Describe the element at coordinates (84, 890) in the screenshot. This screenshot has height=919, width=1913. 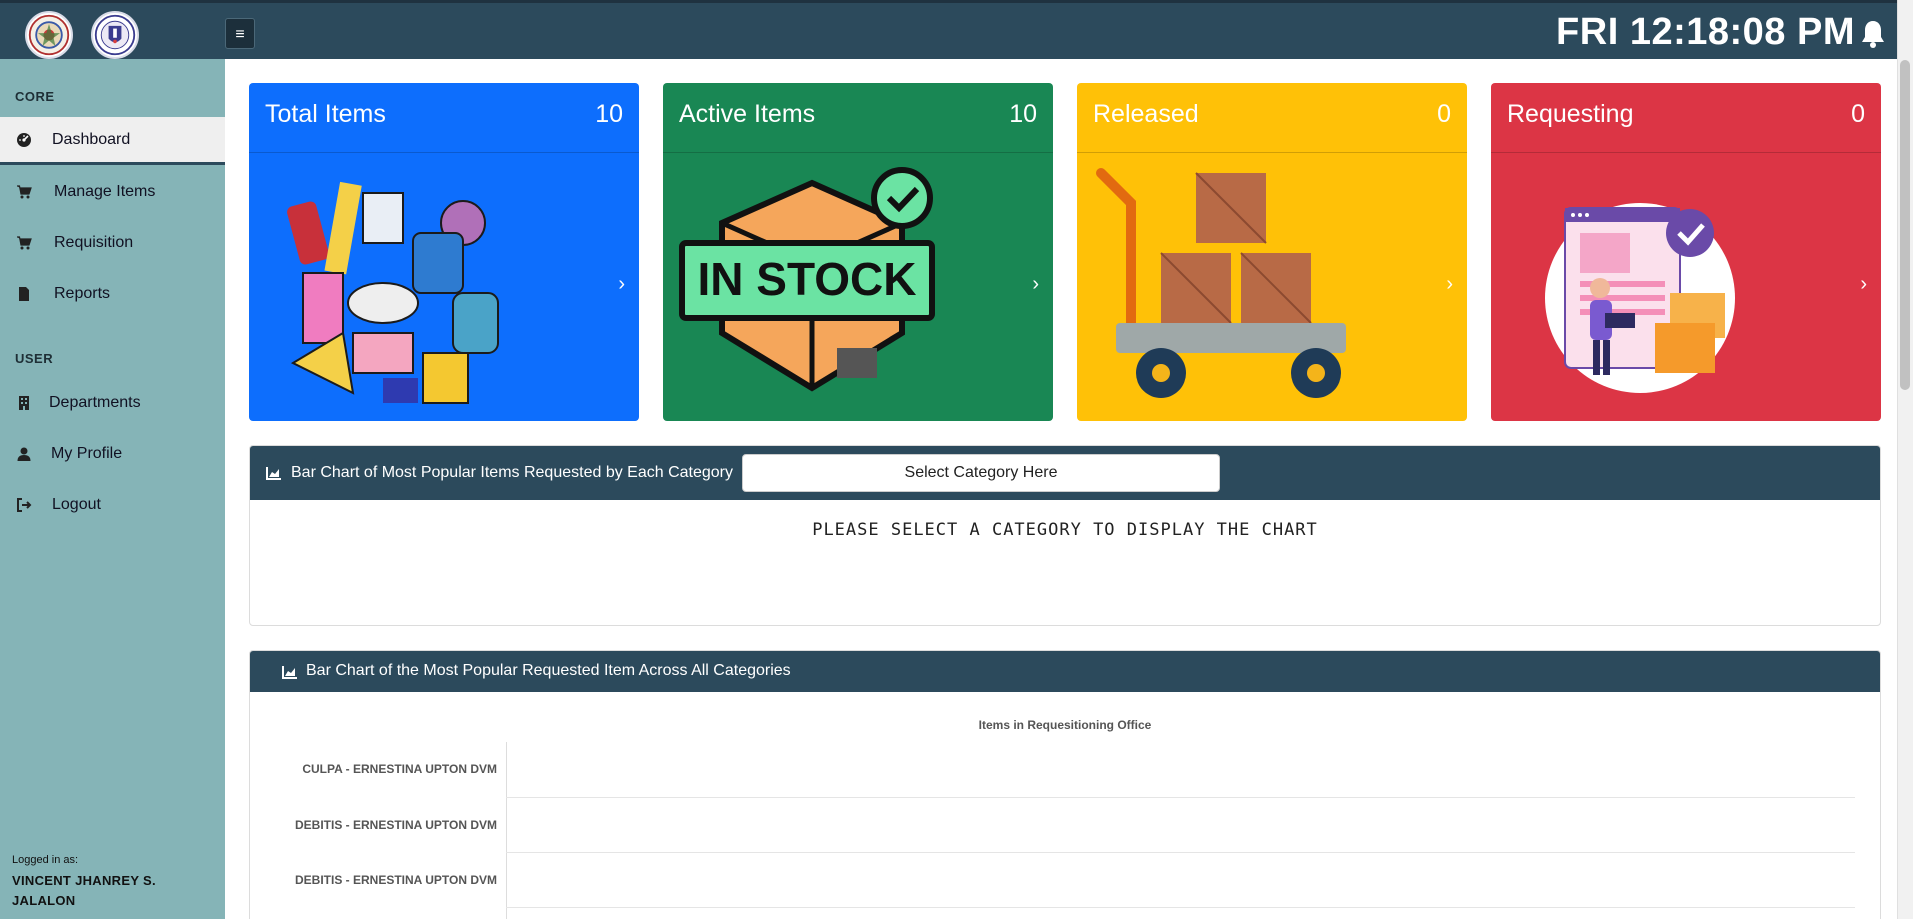
I see `logged-in-user-name: VINCENT JHANREY S. JALALON` at that location.